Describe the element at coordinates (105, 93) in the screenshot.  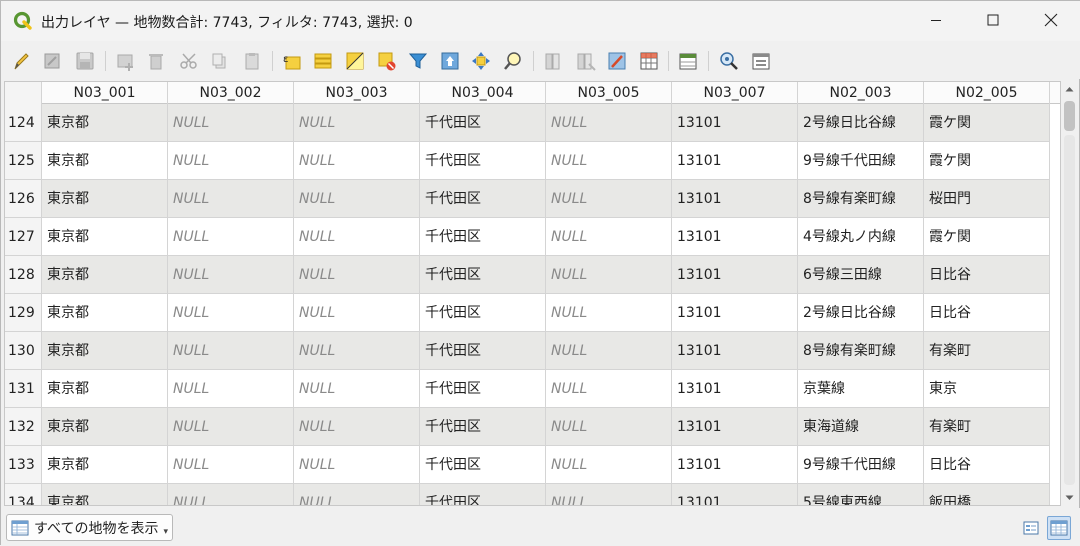
I see `column-header: N03_001` at that location.